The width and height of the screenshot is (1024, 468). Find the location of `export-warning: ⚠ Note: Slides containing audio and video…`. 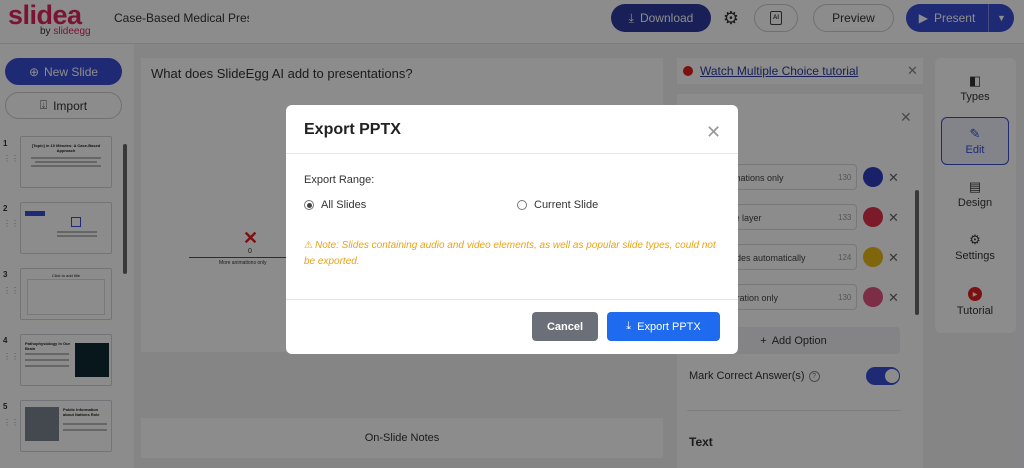

export-warning: ⚠ Note: Slides containing audio and video… is located at coordinates (512, 254).